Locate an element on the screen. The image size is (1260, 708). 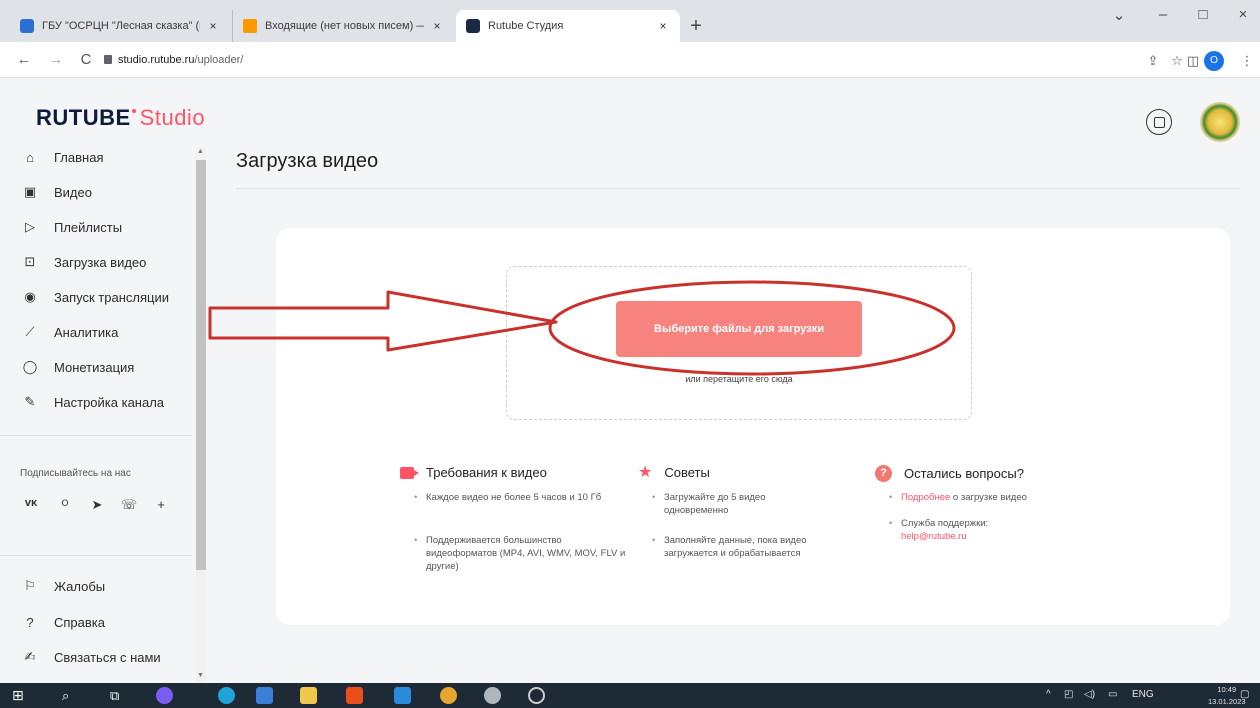
mail-icon is located at coordinates (402, 695).